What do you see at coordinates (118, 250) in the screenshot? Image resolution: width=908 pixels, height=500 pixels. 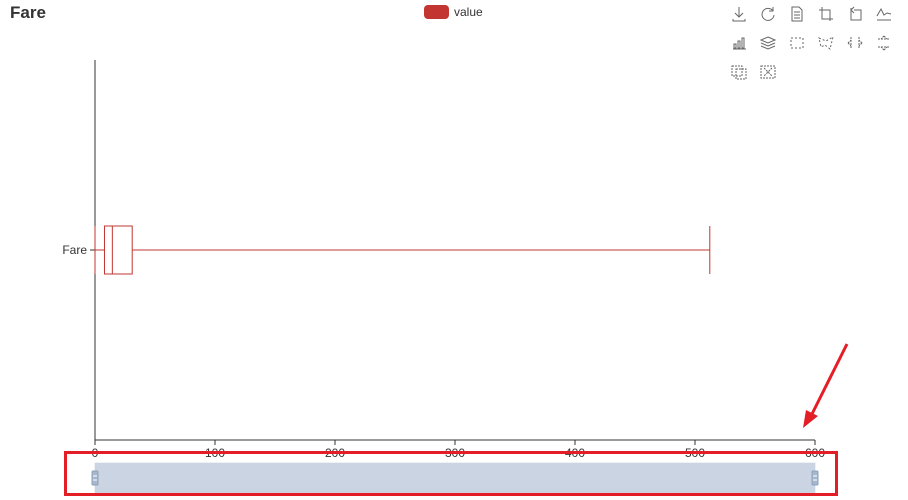 I see `box-iqr` at bounding box center [118, 250].